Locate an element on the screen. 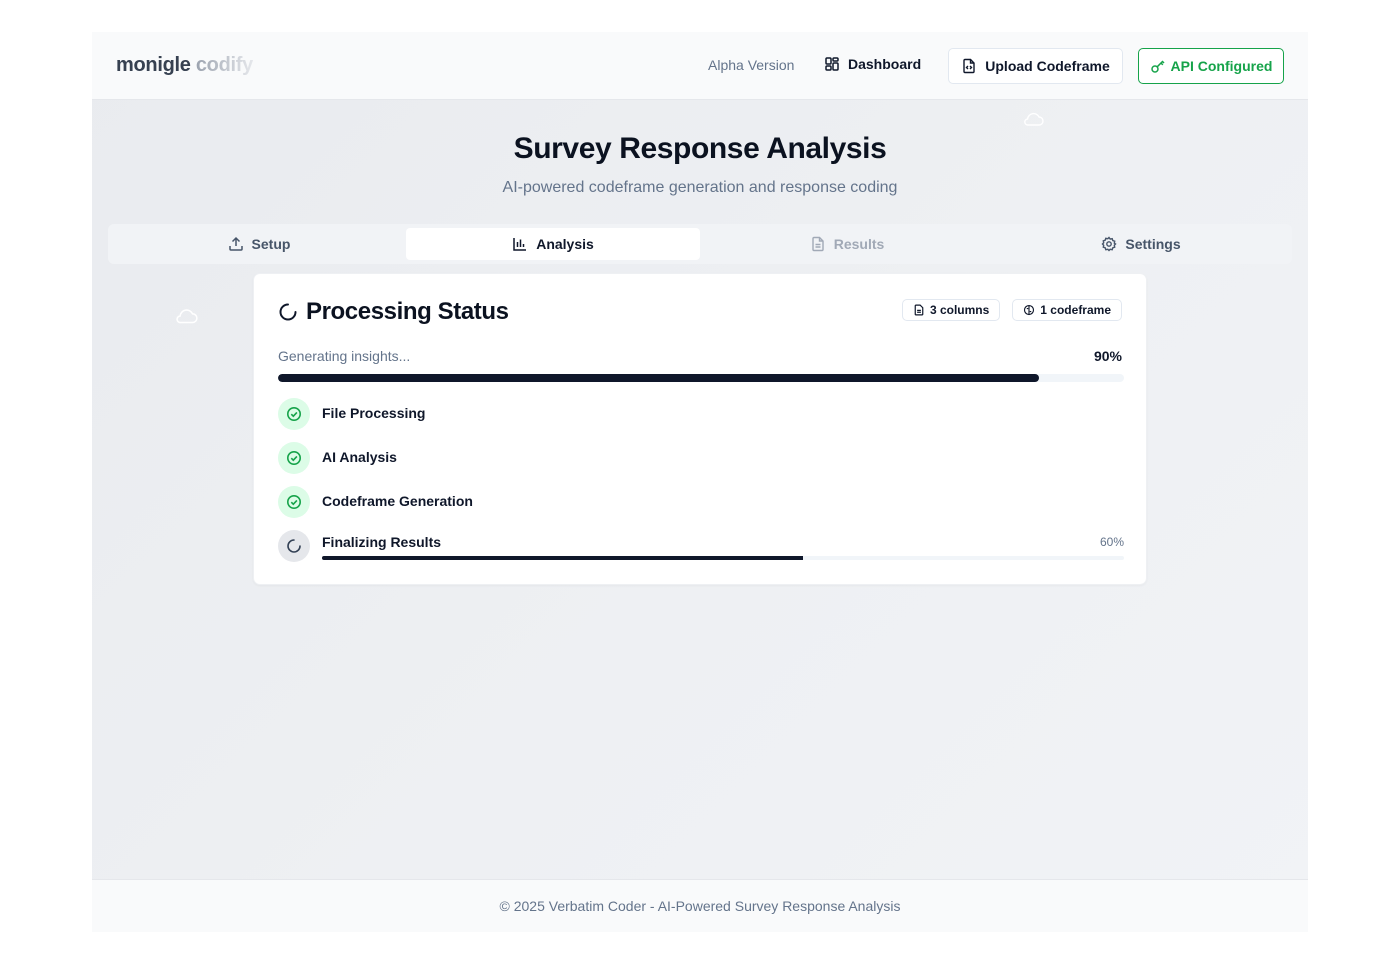 This screenshot has height=964, width=1400. upload-codeframe-label: Upload Codeframe is located at coordinates (1047, 66).